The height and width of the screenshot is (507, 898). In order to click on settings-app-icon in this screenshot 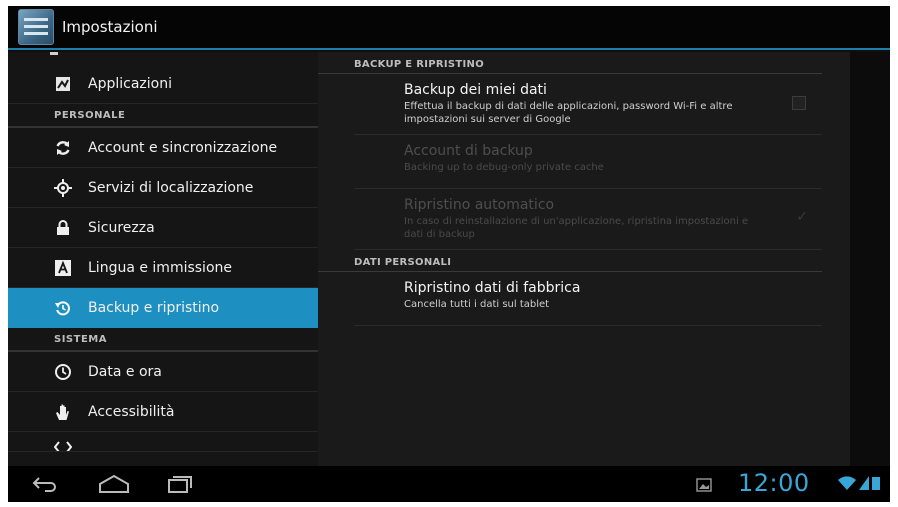, I will do `click(36, 27)`.